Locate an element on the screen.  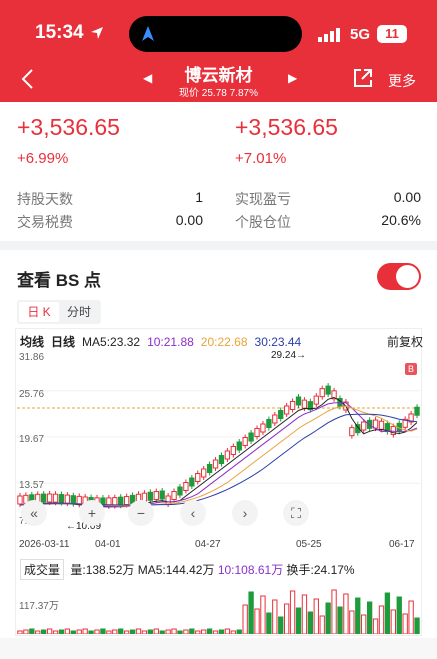
fast-backward-button: « is located at coordinates (34, 513).